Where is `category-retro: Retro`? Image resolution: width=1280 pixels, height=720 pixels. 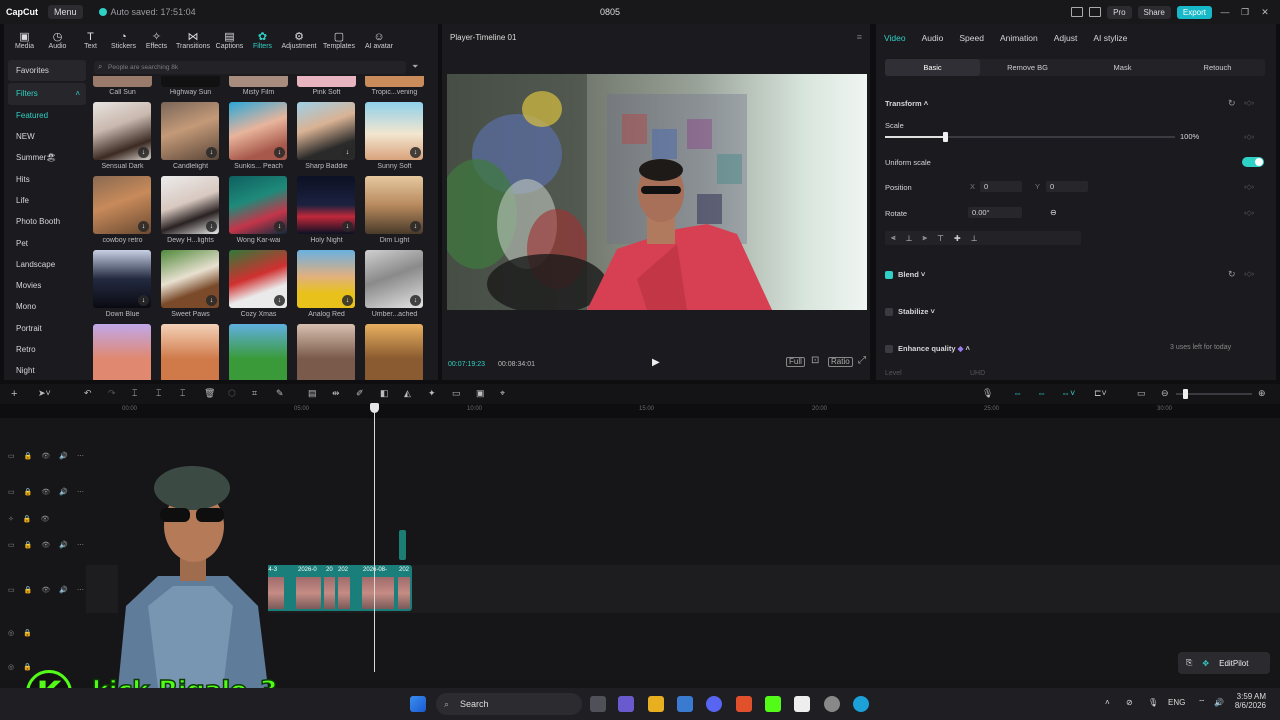 category-retro: Retro is located at coordinates (47, 349).